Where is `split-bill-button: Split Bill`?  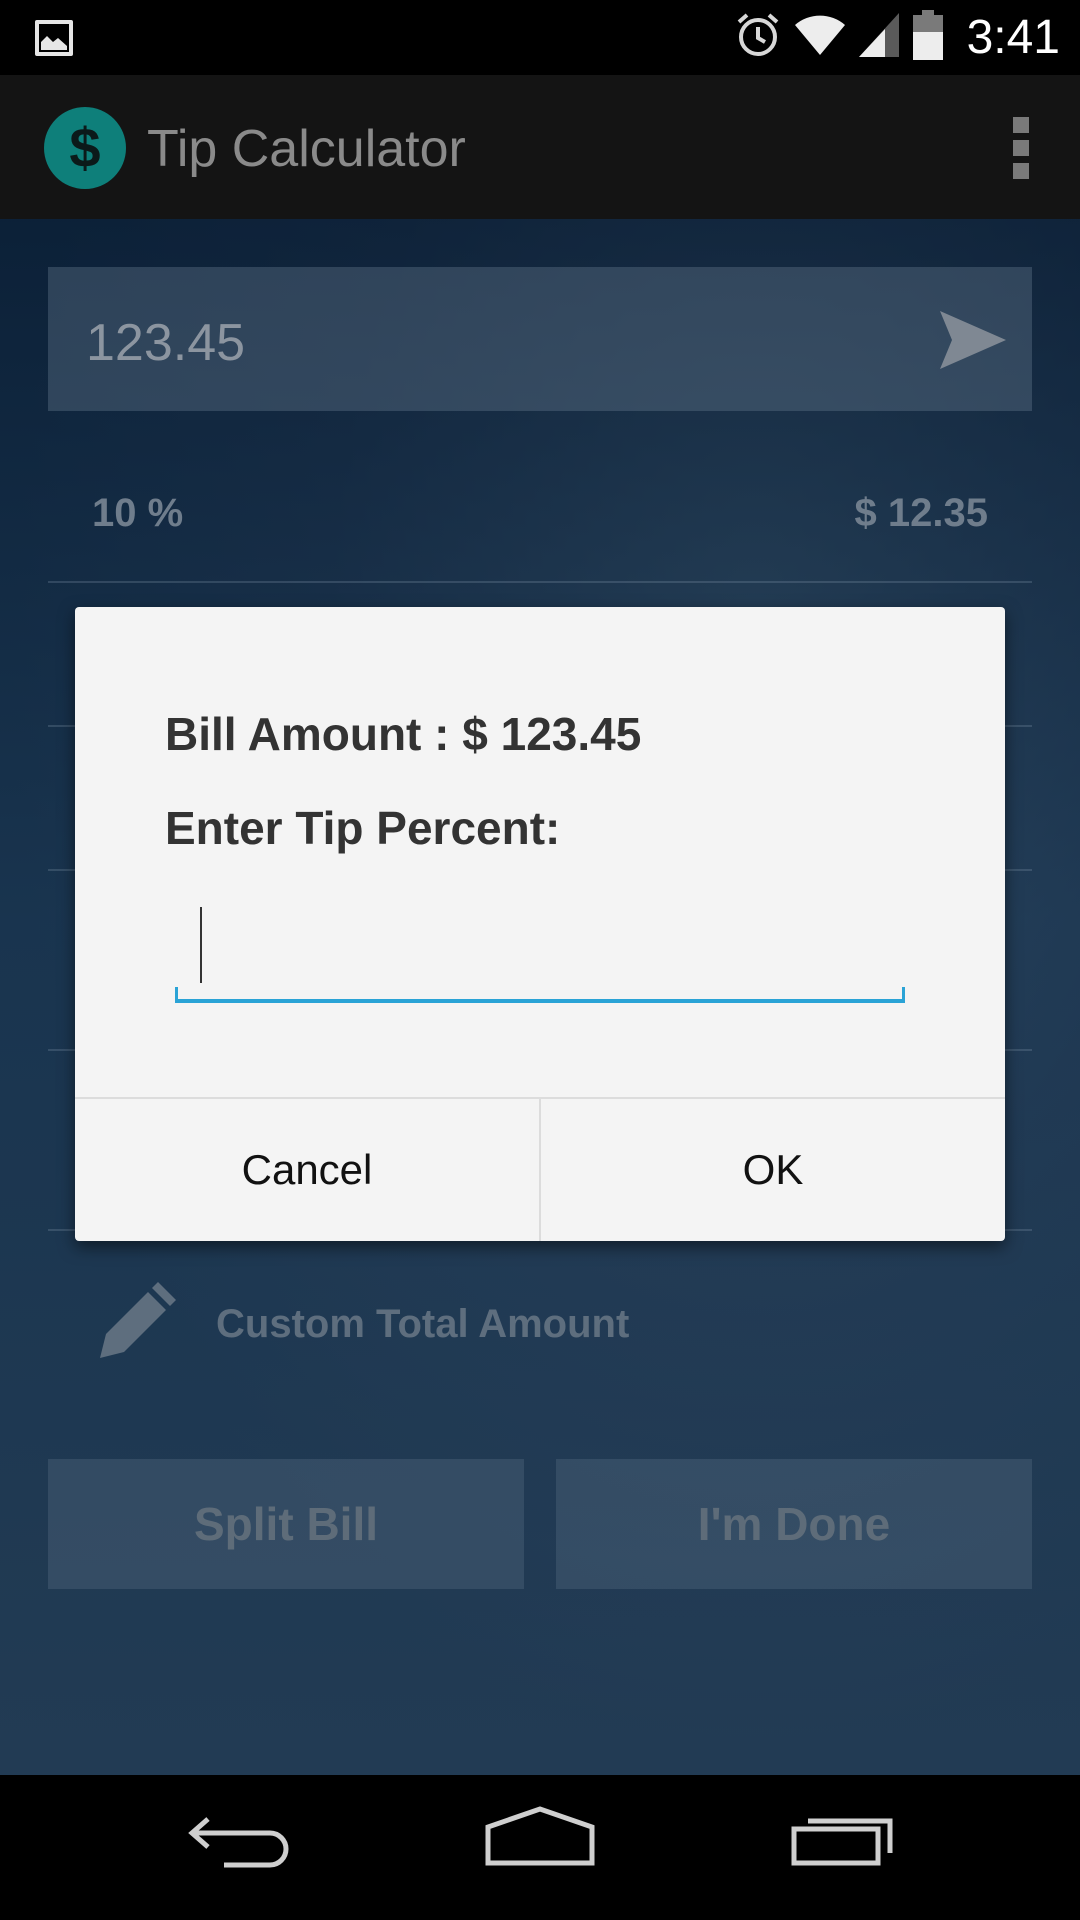
split-bill-button: Split Bill is located at coordinates (286, 1524).